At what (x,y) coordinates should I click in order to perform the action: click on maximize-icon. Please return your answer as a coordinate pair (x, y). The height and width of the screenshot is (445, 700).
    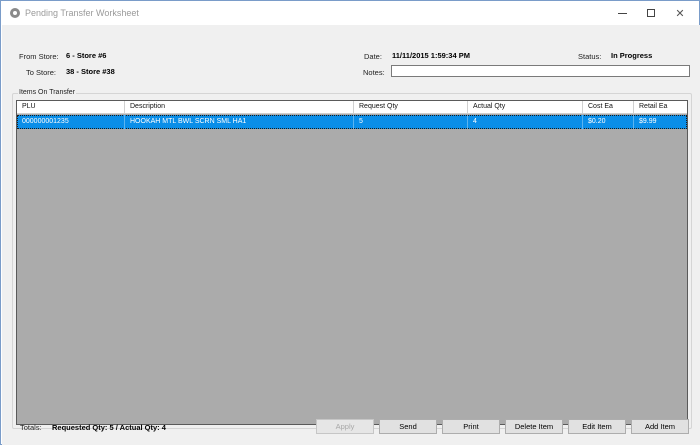
    Looking at the image, I should click on (651, 13).